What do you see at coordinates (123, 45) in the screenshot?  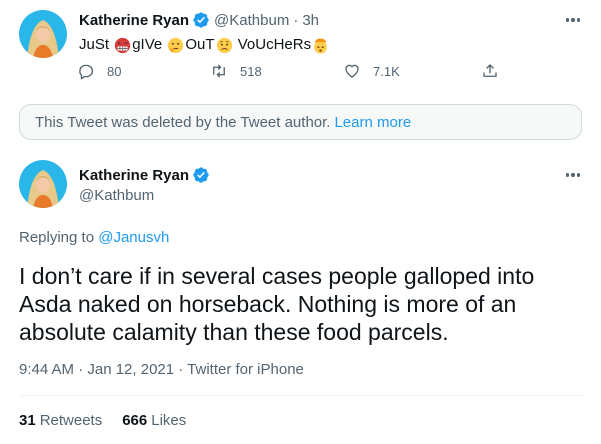 I see `angry-face-emoji` at bounding box center [123, 45].